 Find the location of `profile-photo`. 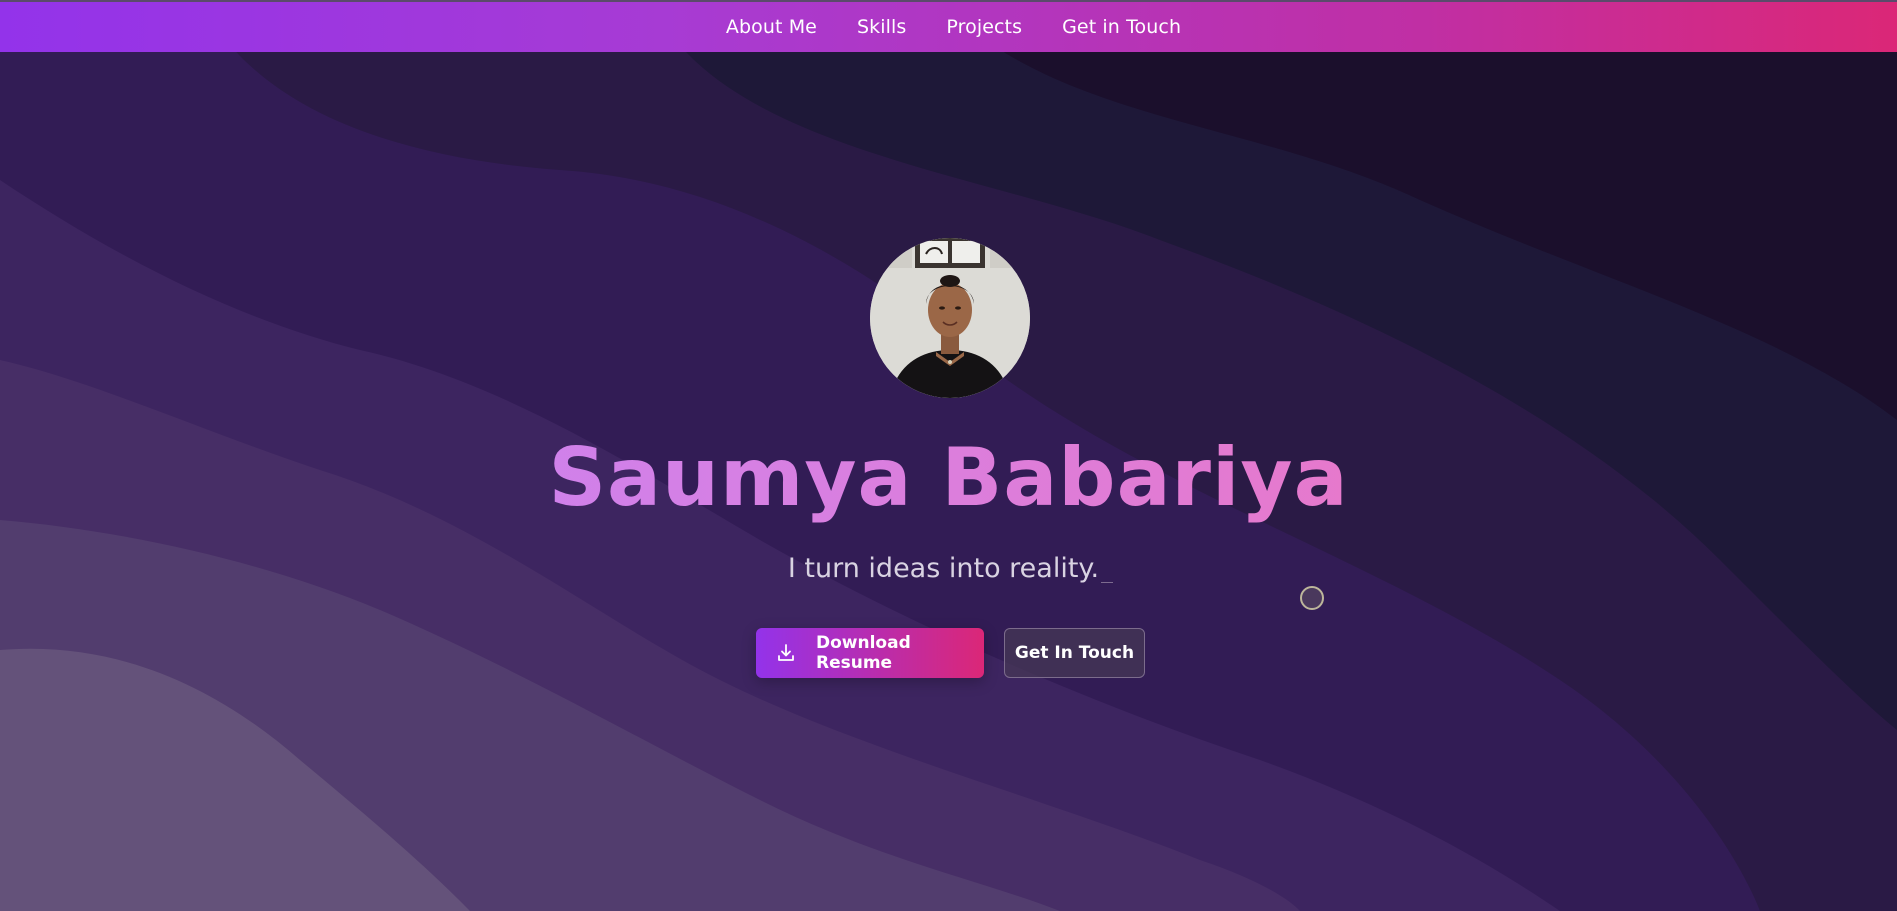

profile-photo is located at coordinates (950, 318).